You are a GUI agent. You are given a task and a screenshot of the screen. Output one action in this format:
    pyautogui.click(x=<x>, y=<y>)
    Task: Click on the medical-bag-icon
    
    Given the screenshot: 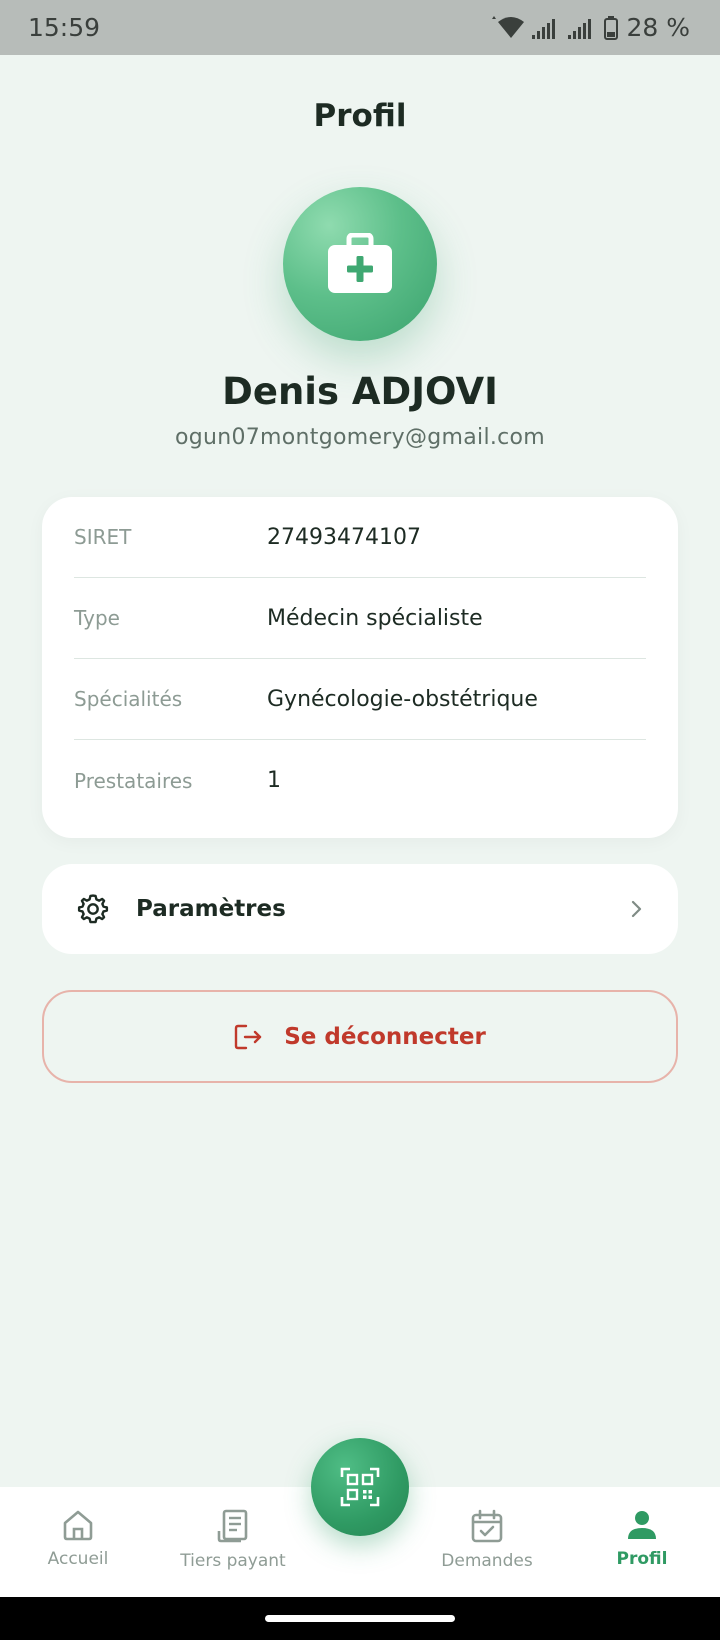 What is the action you would take?
    pyautogui.click(x=360, y=263)
    